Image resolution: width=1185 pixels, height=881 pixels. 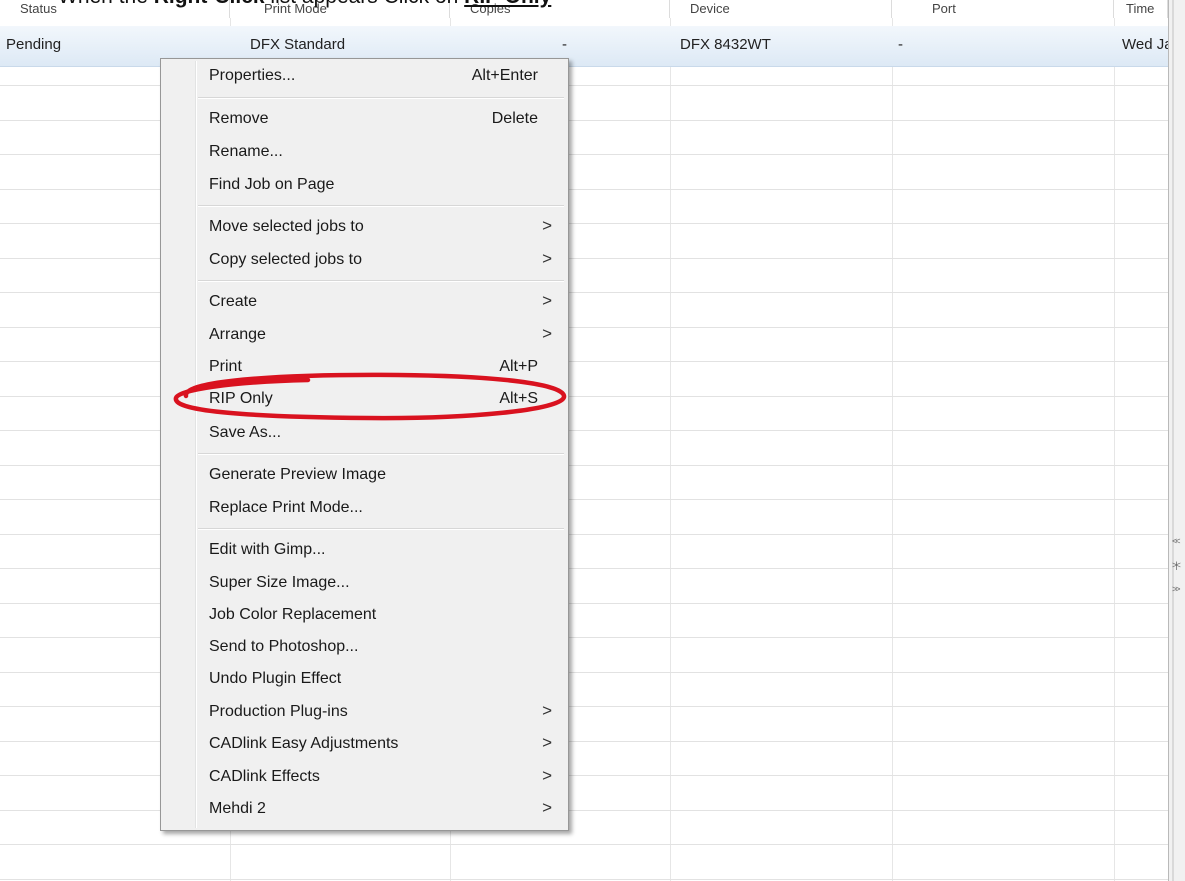 What do you see at coordinates (278, 711) in the screenshot?
I see `menu-item-label: Production Plug-ins` at bounding box center [278, 711].